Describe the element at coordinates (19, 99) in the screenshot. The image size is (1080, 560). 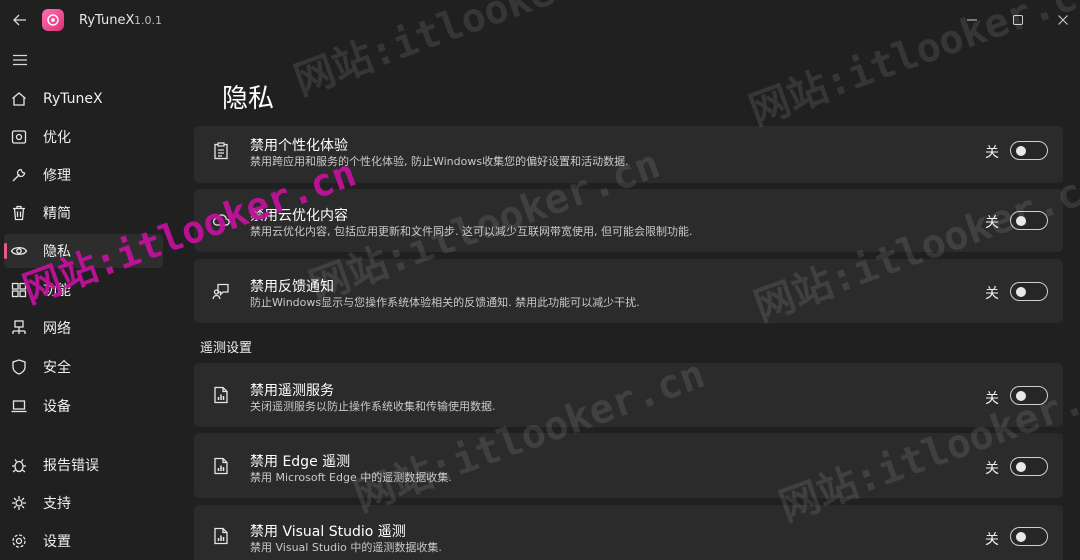
I see `home-icon` at that location.